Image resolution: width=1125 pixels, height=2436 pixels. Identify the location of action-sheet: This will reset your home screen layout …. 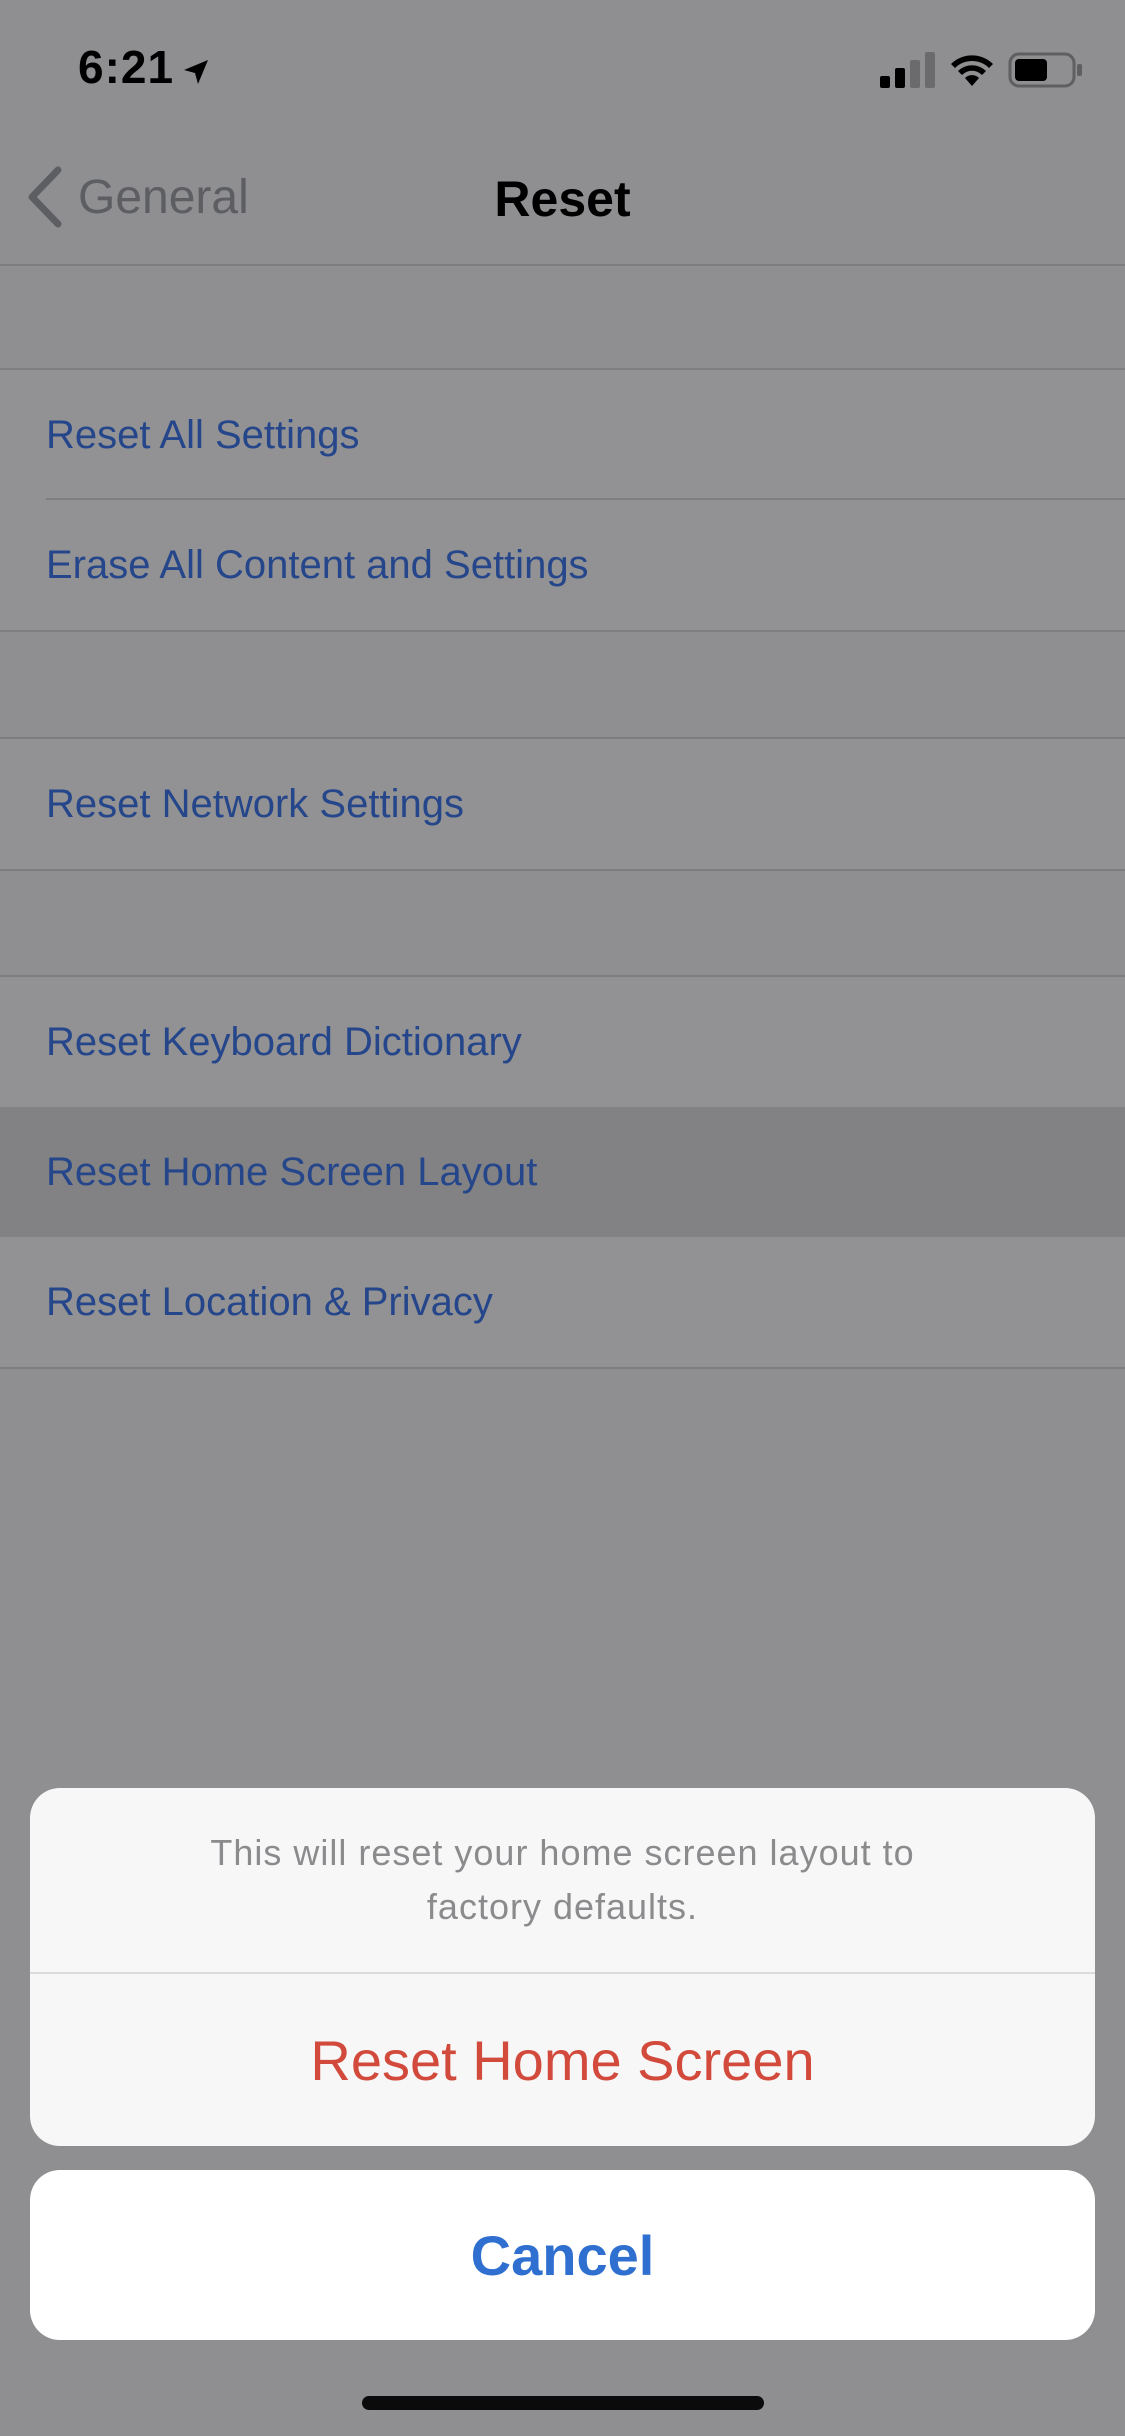
(562, 1967).